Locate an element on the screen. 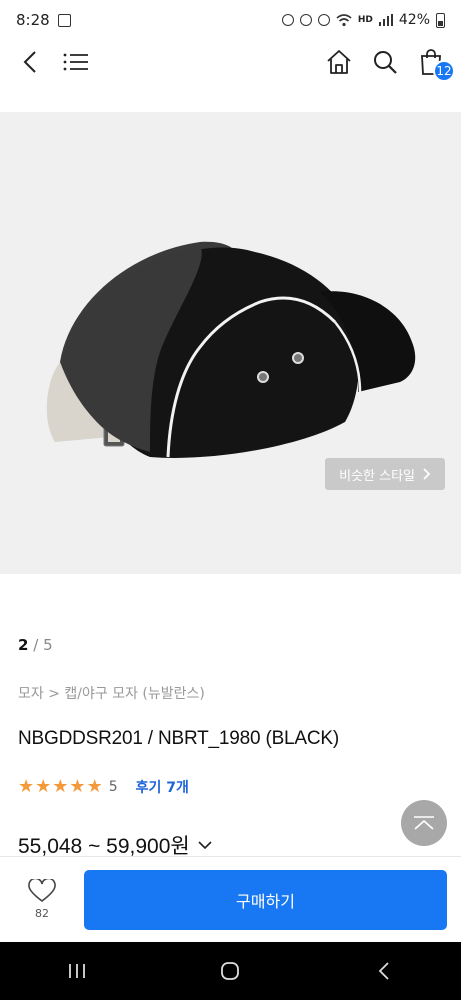 The image size is (461, 1000). nav-right-group: 12 is located at coordinates (388, 63).